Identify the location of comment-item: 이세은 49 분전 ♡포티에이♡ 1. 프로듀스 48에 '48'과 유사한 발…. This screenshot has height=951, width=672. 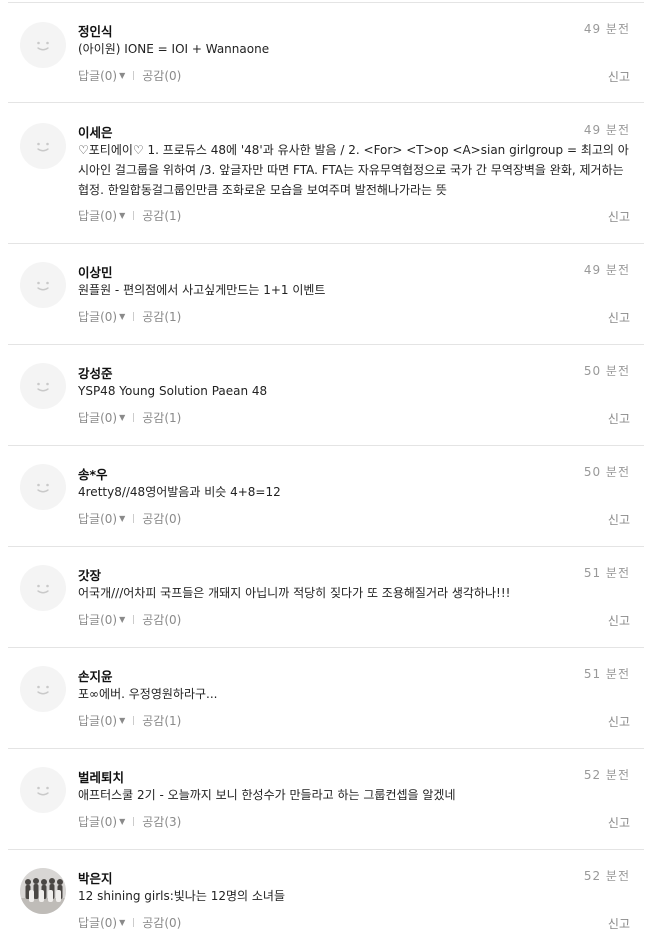
(326, 173).